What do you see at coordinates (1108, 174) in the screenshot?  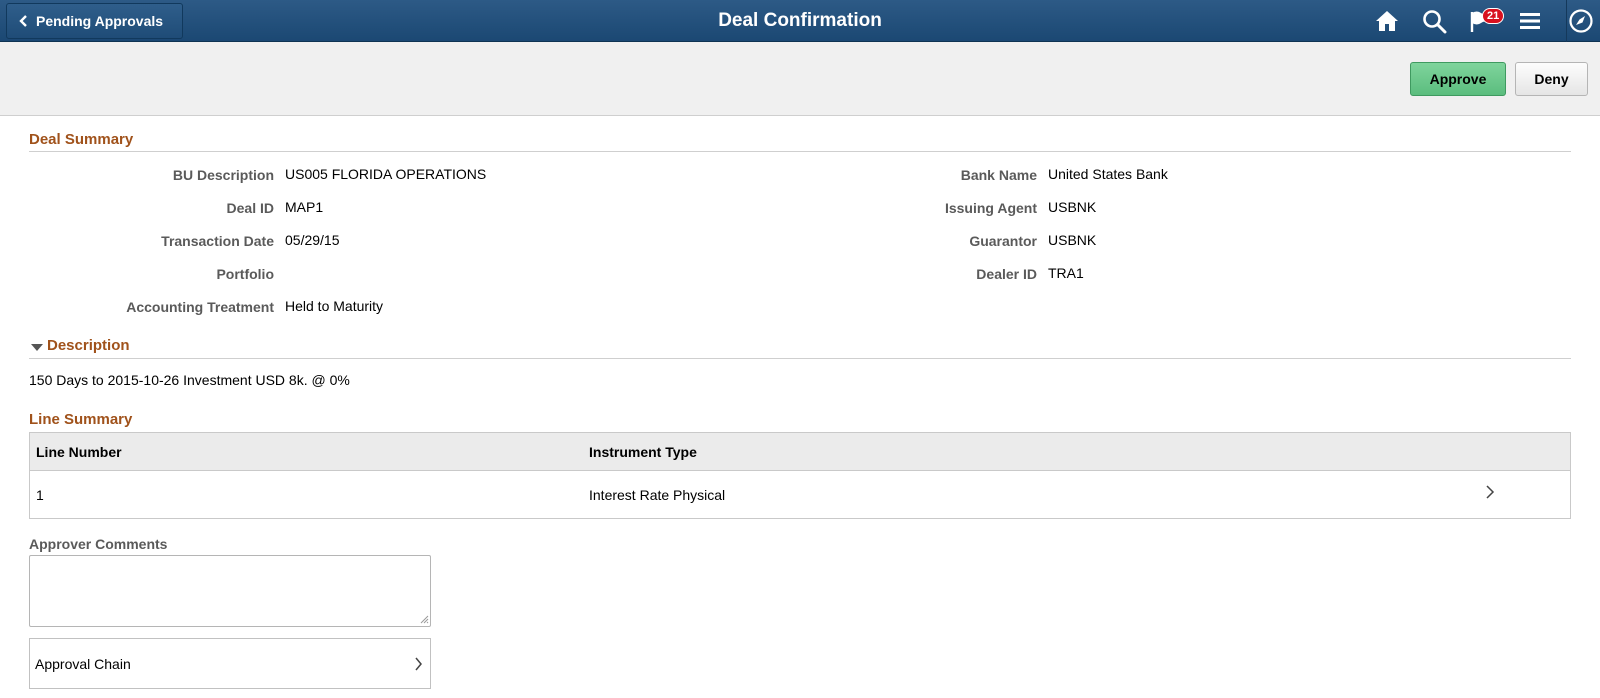 I see `bank-name-value: United States Bank` at bounding box center [1108, 174].